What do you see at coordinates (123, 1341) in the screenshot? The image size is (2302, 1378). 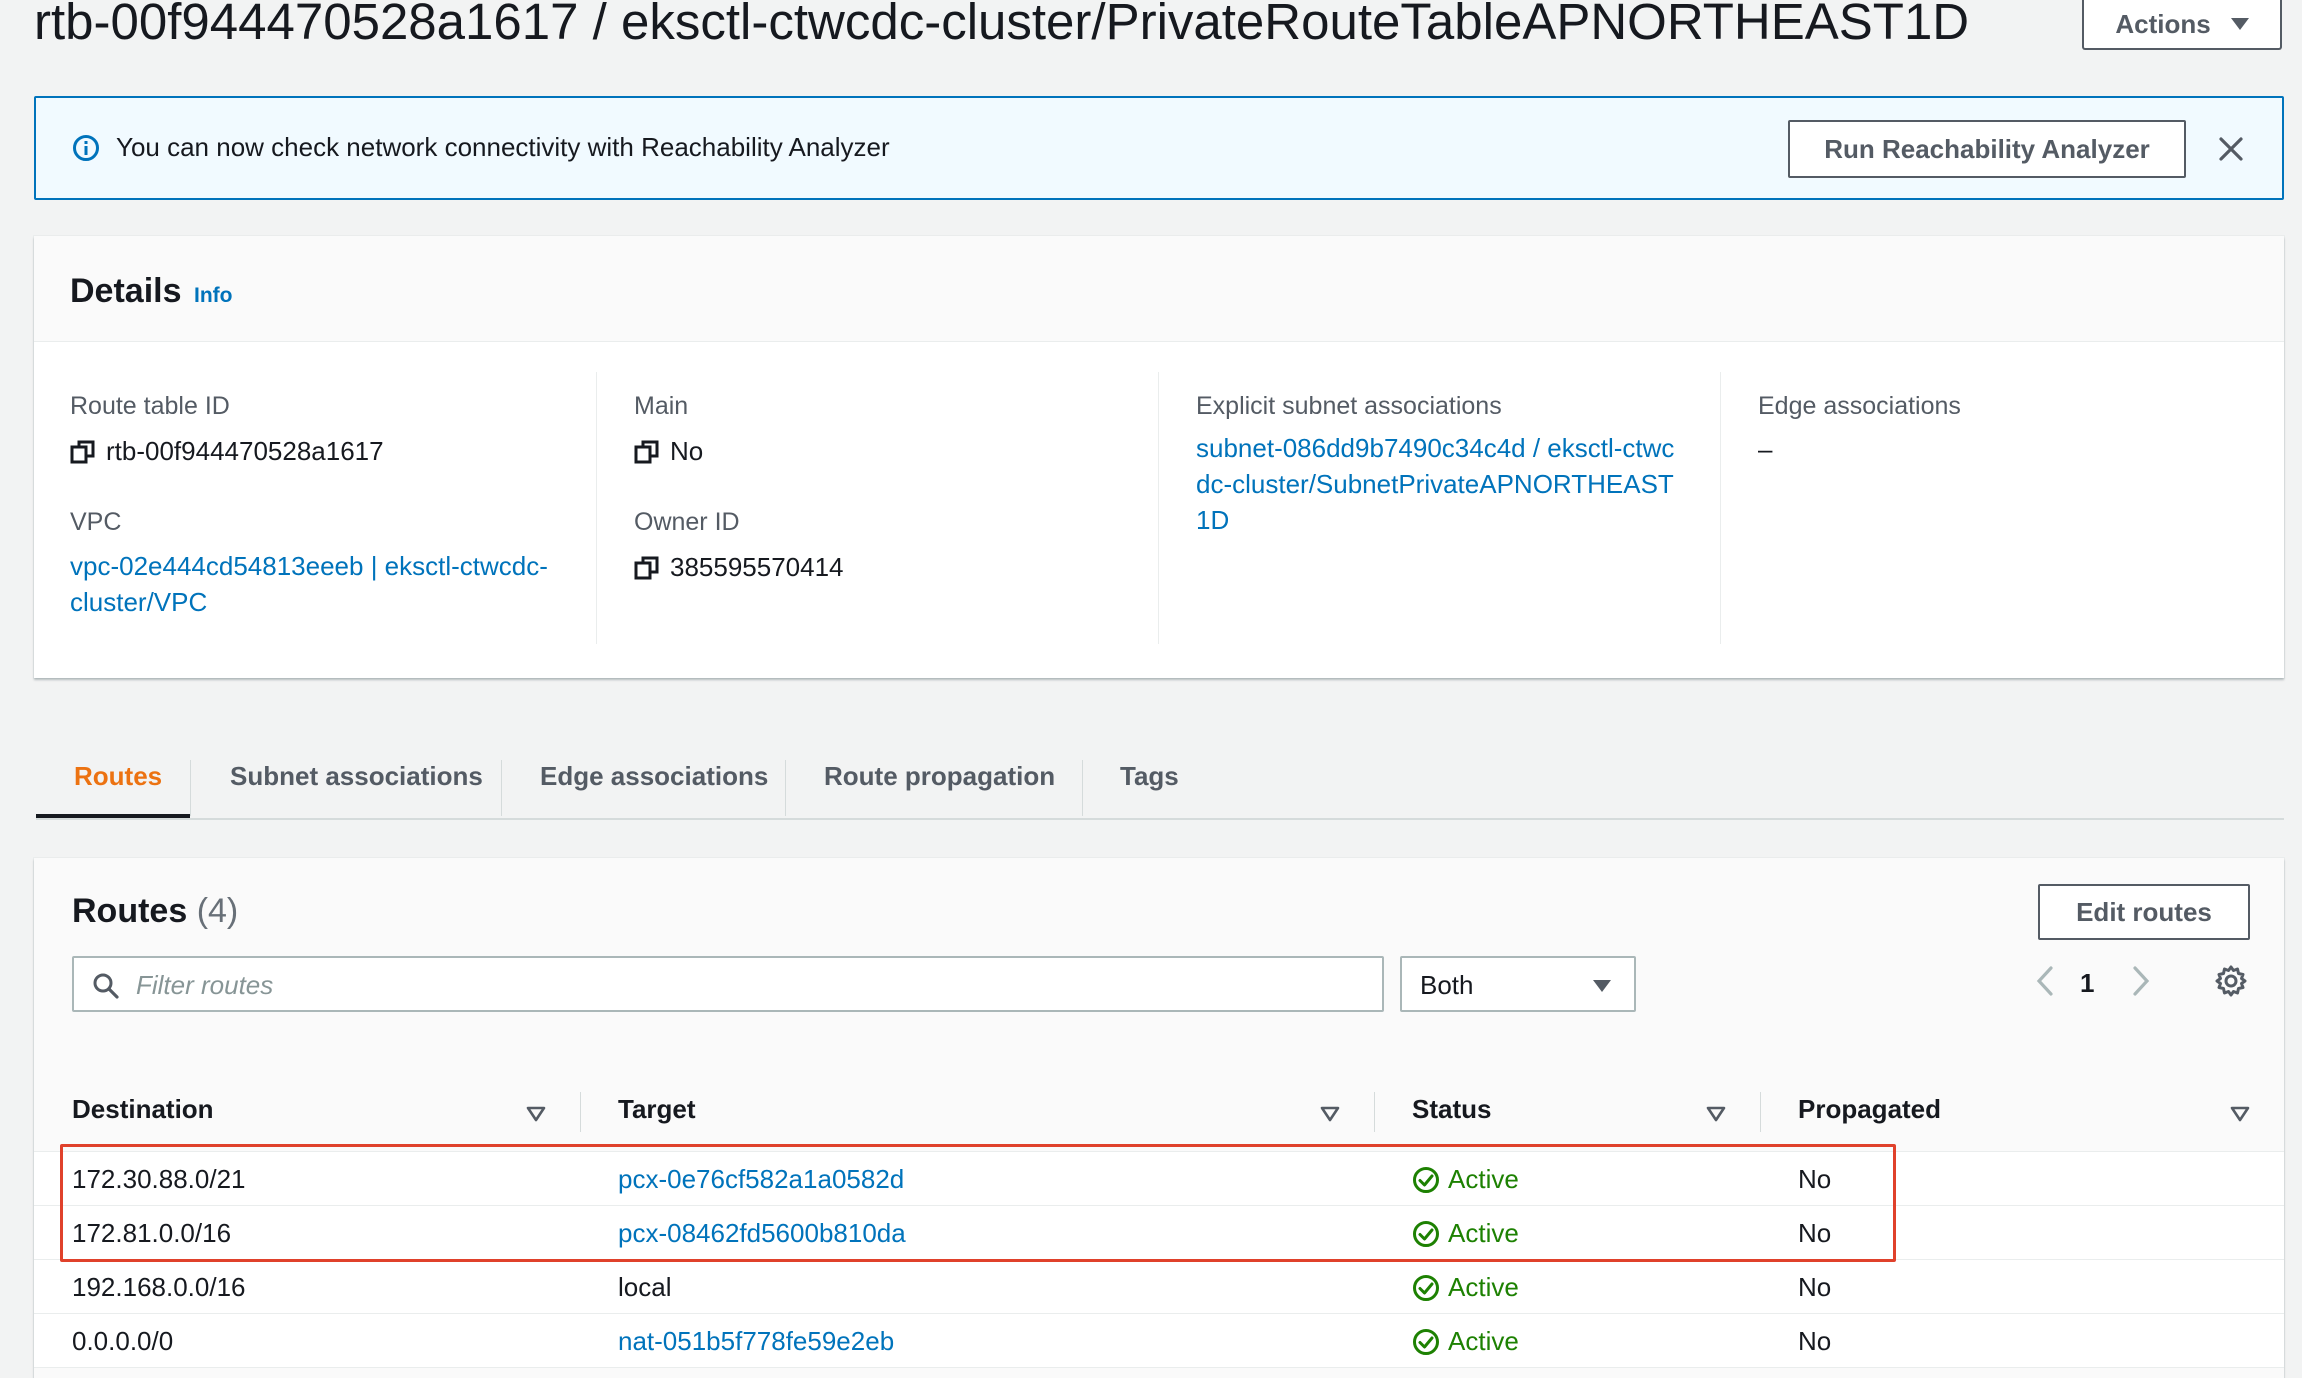 I see `destination-cell: 0.0.0.0/0` at bounding box center [123, 1341].